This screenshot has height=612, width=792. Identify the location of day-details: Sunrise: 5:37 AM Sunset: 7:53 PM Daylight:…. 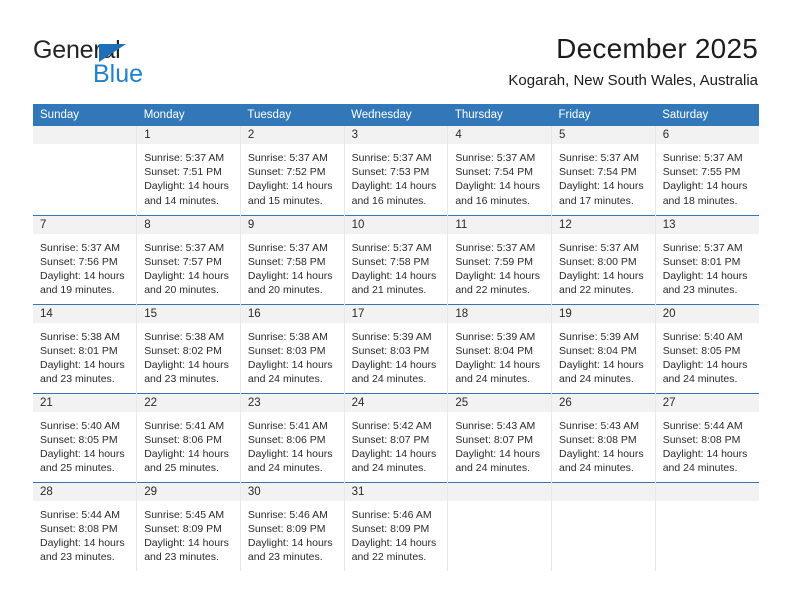
(396, 176).